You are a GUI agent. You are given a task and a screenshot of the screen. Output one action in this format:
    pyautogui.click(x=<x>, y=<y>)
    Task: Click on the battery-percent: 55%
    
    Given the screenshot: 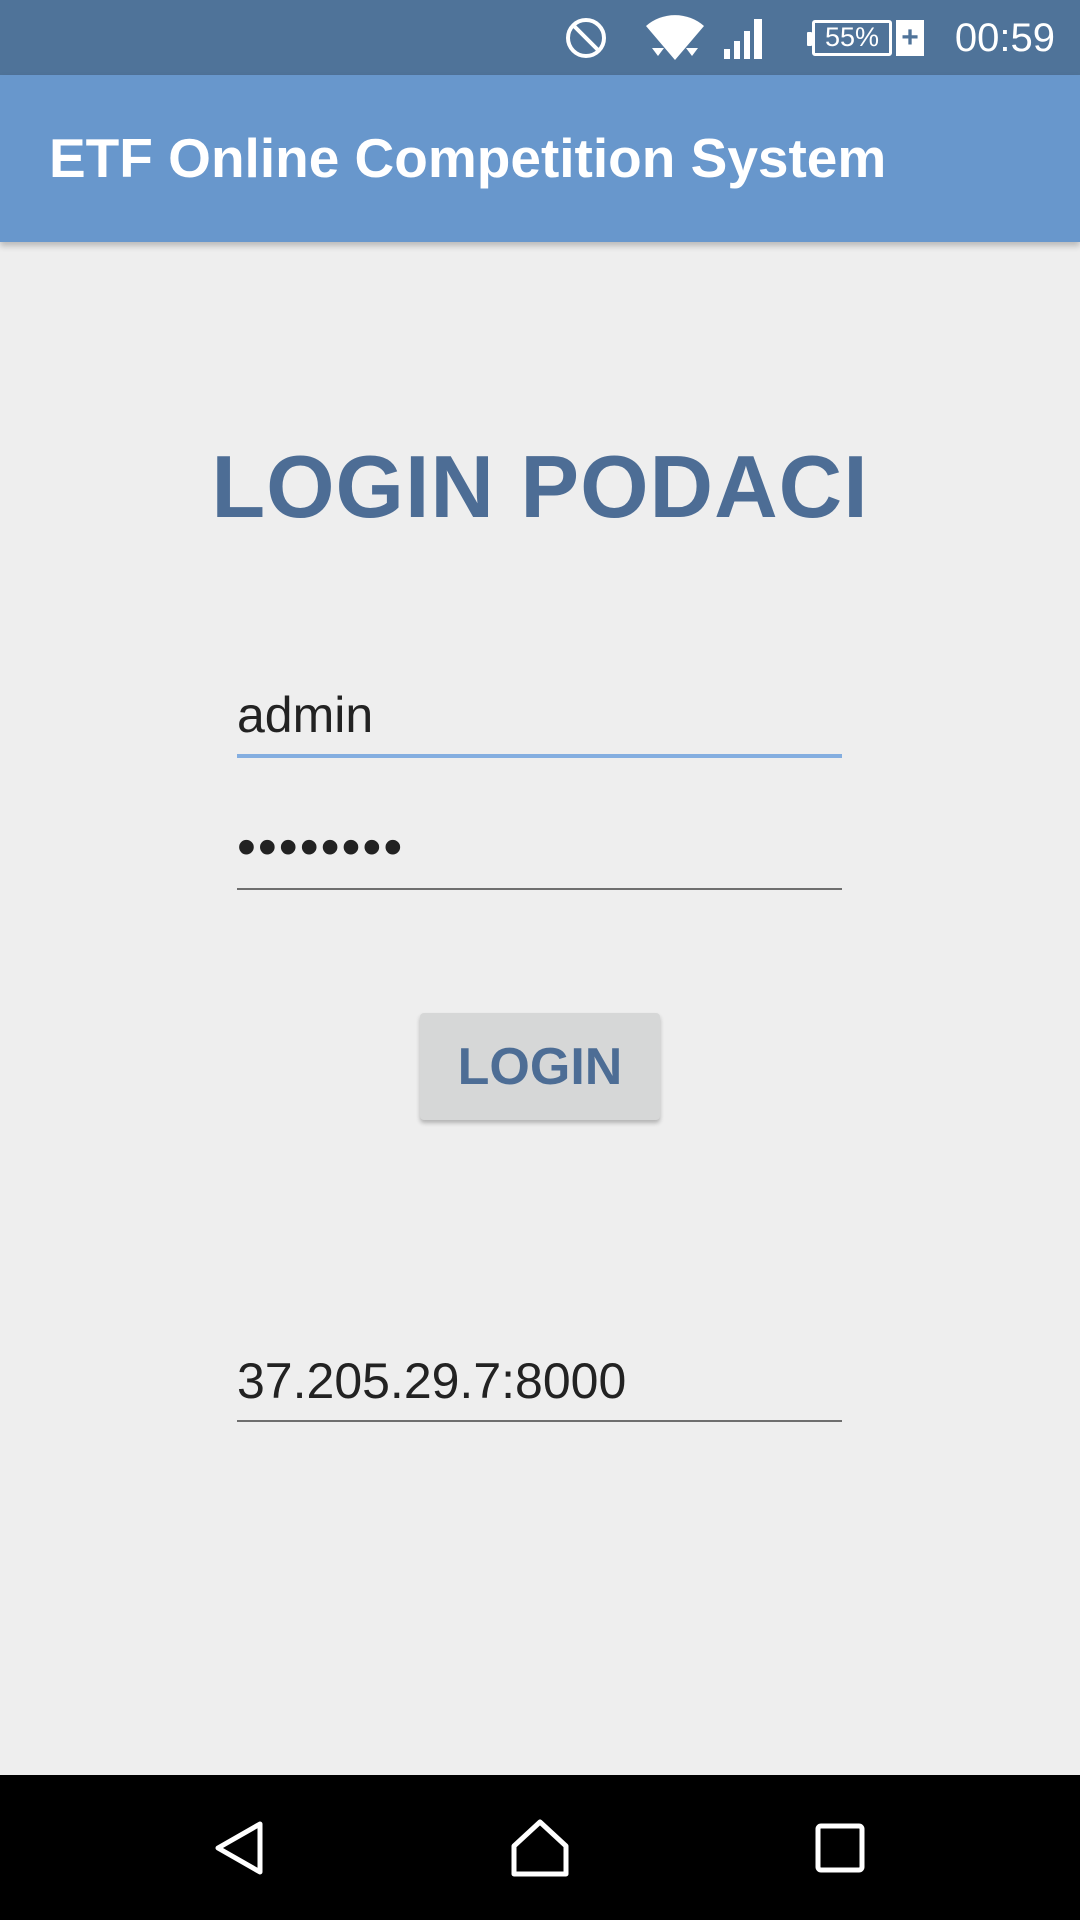 What is the action you would take?
    pyautogui.click(x=852, y=37)
    